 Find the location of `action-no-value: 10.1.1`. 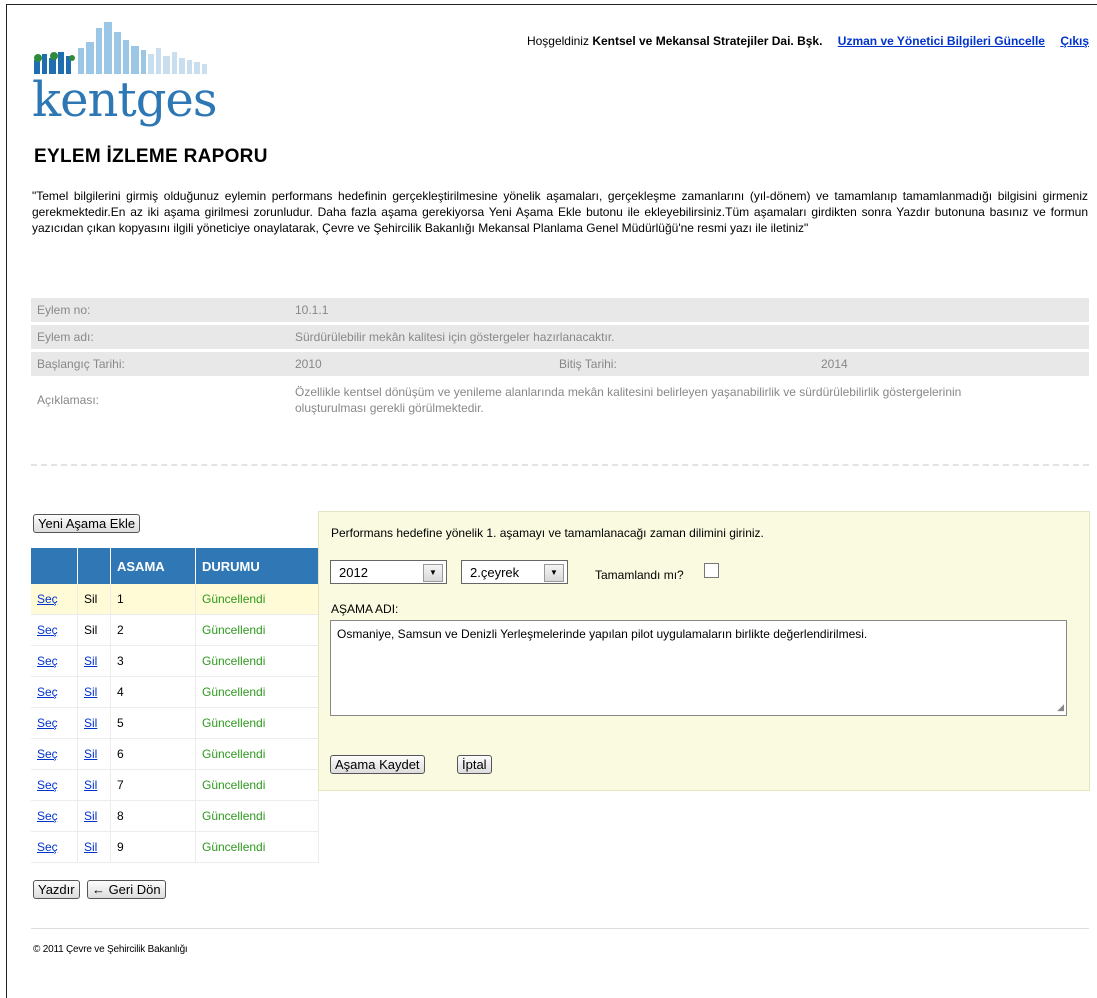

action-no-value: 10.1.1 is located at coordinates (689, 310).